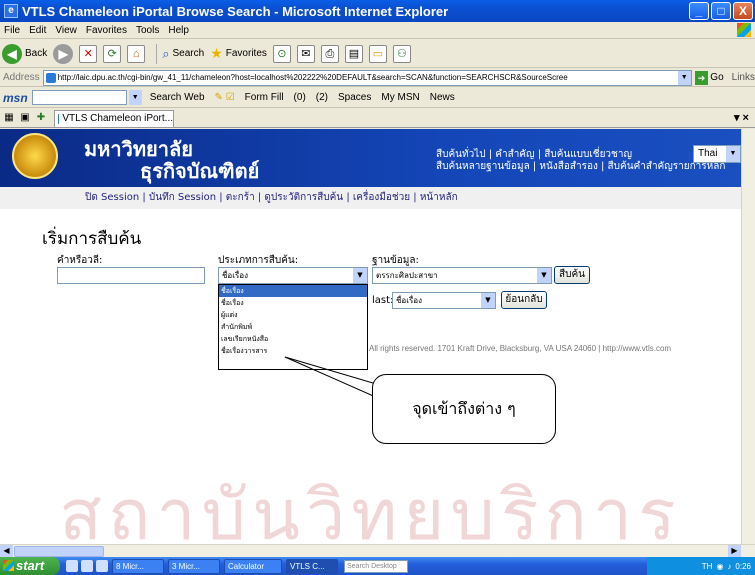  I want to click on windows-logo-icon, so click(744, 30).